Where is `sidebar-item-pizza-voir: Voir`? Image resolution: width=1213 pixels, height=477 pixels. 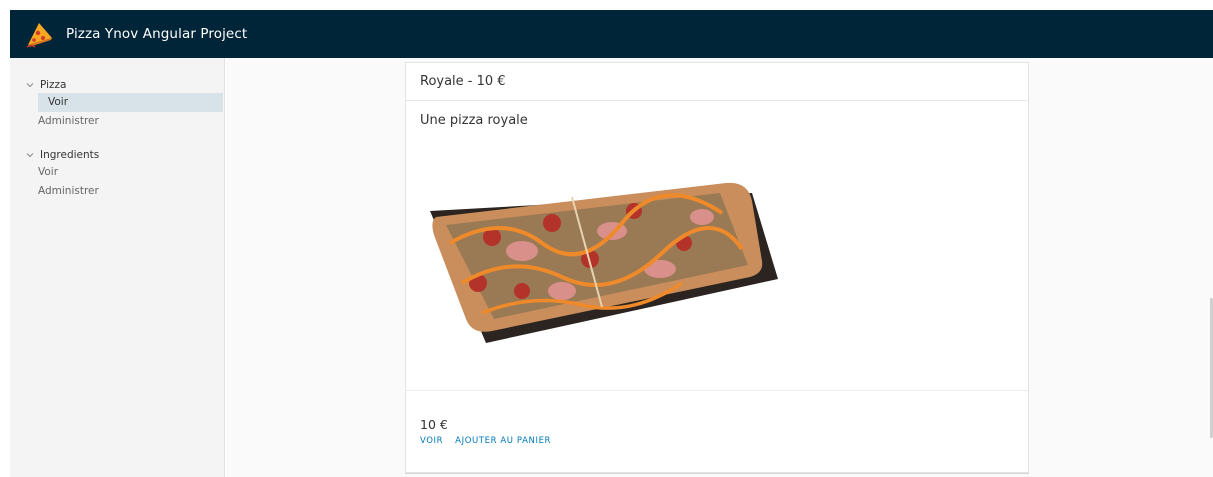 sidebar-item-pizza-voir: Voir is located at coordinates (130, 102).